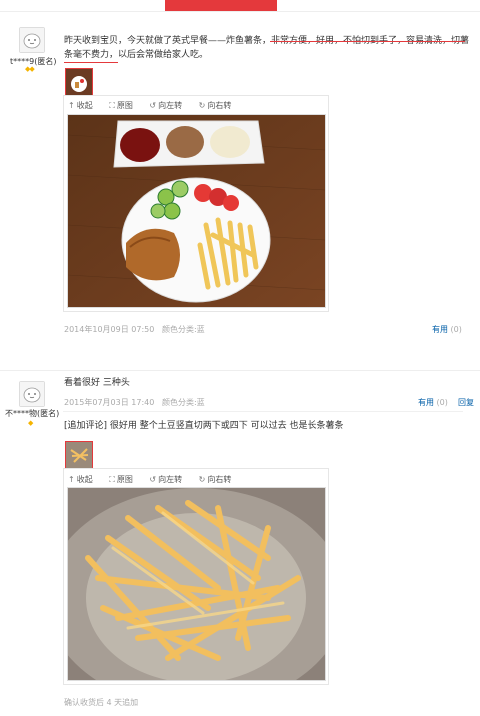 This screenshot has height=716, width=480. I want to click on member-level-icon: ◆◆, so click(30, 69).